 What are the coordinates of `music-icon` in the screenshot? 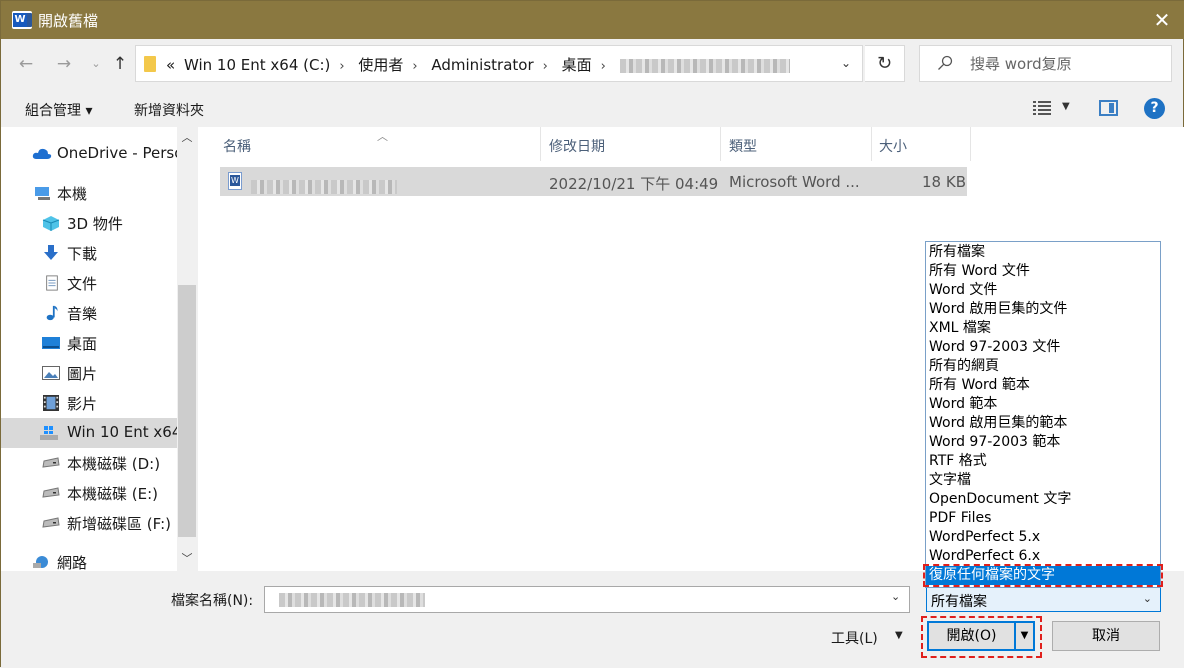 It's located at (52, 313).